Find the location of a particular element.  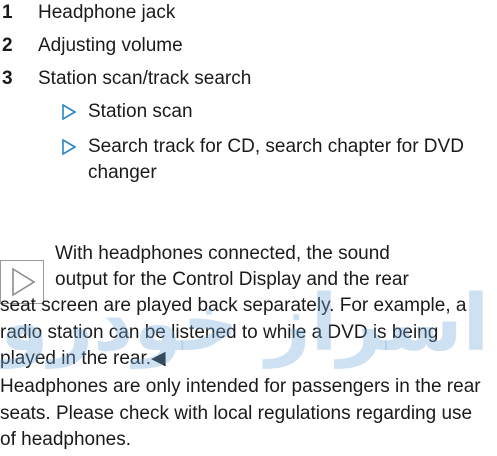

sub-item-label: Station scan is located at coordinates (140, 111).